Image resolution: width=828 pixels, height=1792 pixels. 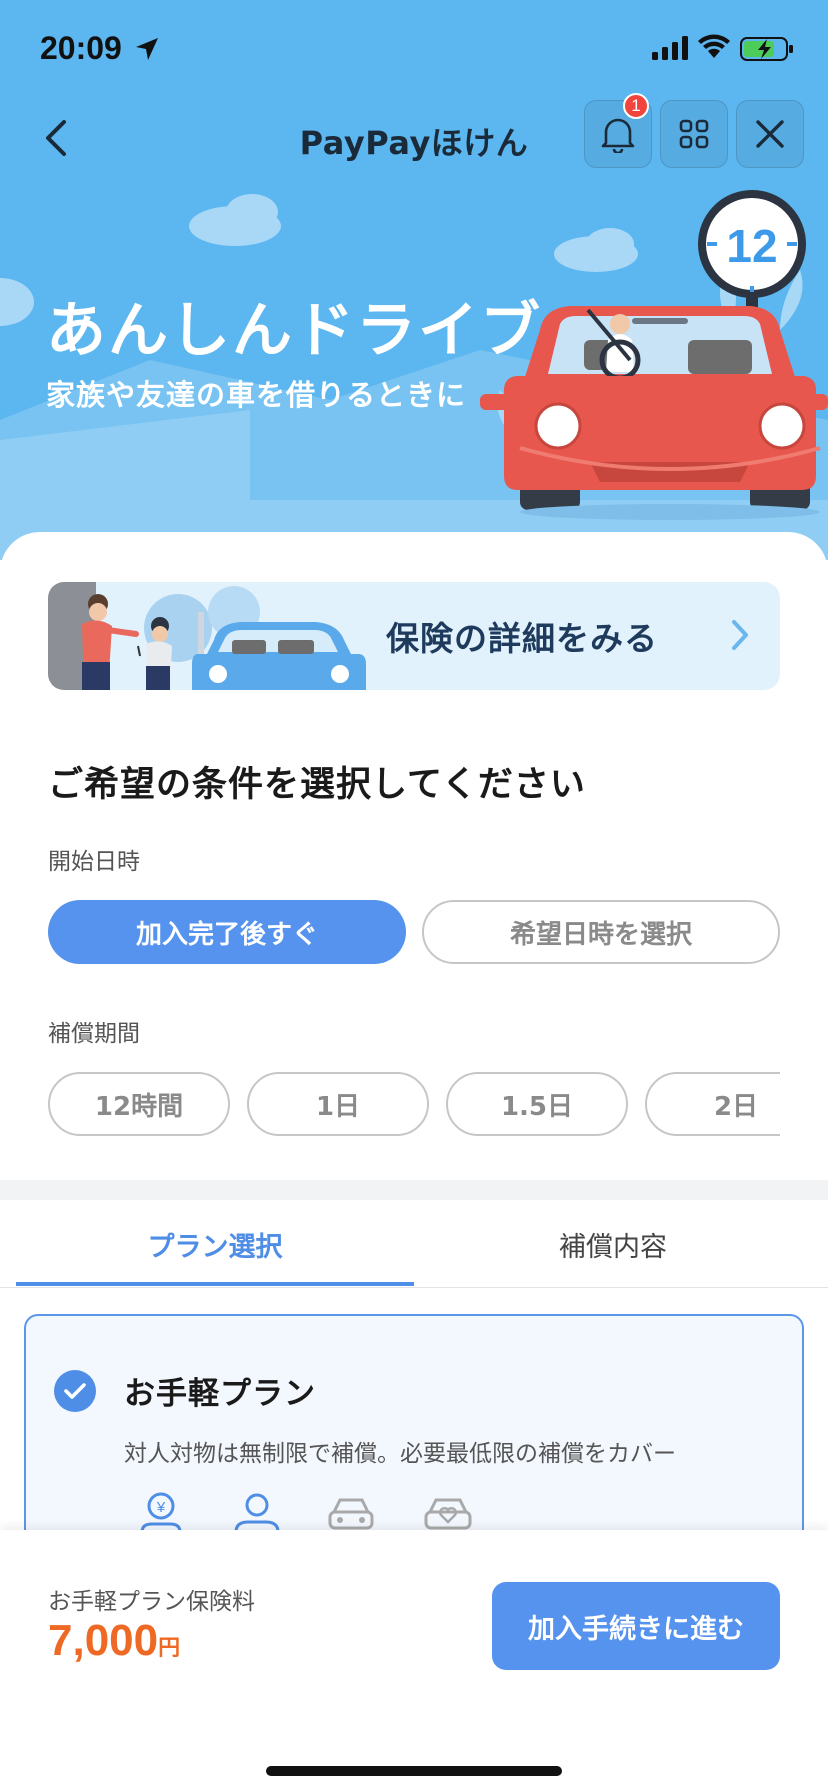 I want to click on coverage-period-label: 補償期間, so click(x=94, y=1034).